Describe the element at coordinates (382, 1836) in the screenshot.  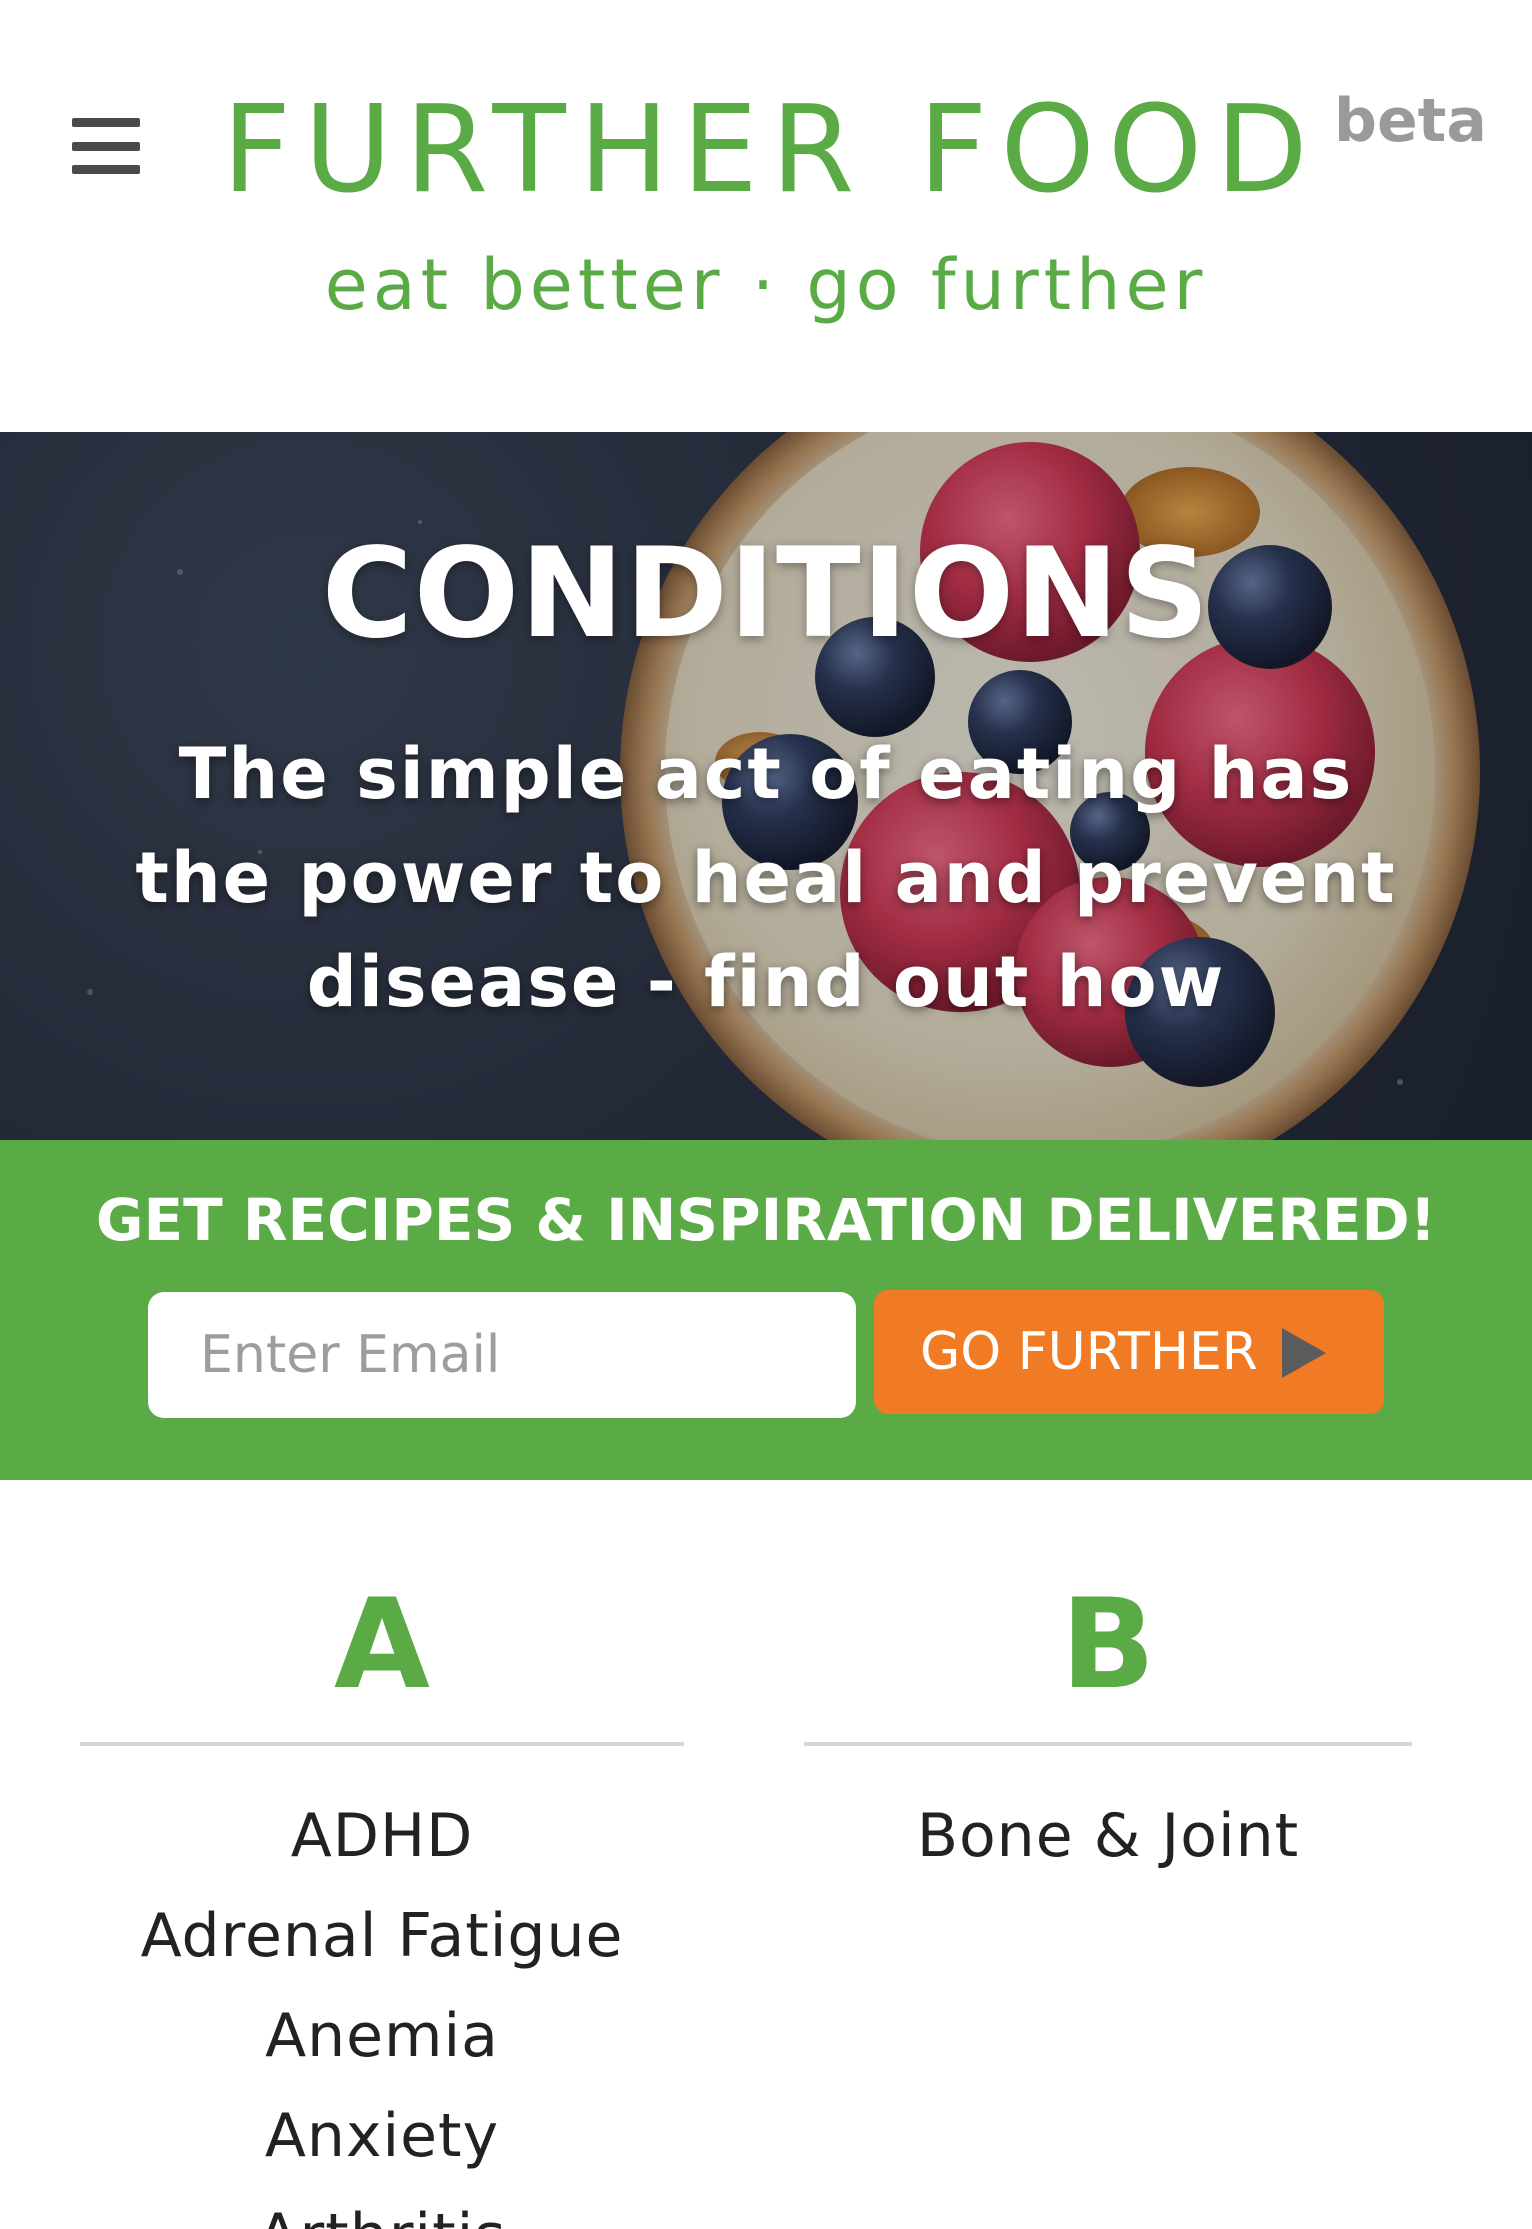
I see `condition-link: ADHD` at that location.